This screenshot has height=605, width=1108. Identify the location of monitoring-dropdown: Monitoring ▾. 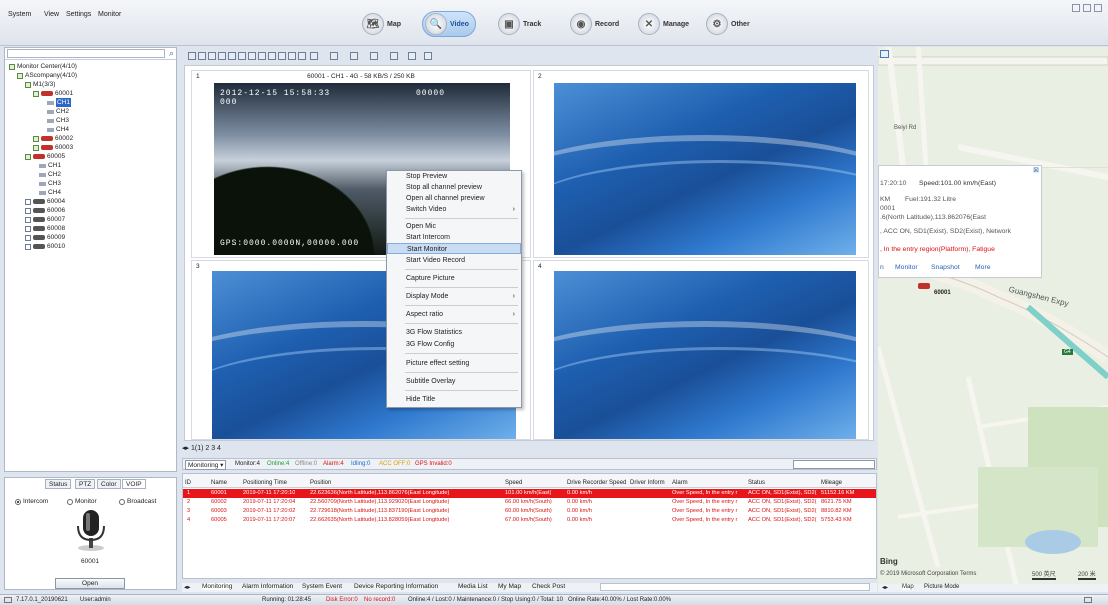
(206, 465).